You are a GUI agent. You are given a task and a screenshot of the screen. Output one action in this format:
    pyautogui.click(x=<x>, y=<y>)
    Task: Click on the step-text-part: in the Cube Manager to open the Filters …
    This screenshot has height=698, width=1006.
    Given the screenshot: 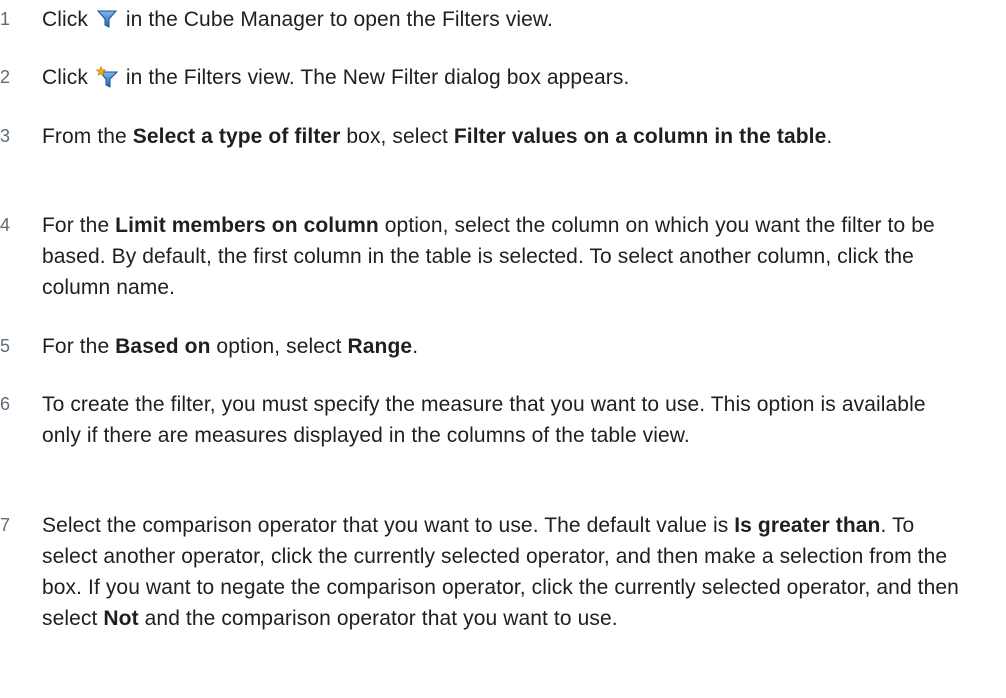 What is the action you would take?
    pyautogui.click(x=336, y=19)
    